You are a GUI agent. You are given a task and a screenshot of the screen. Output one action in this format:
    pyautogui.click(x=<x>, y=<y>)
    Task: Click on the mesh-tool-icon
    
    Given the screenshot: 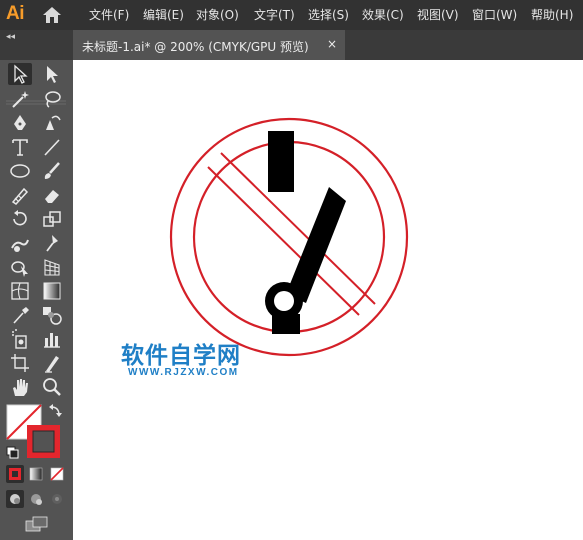 What is the action you would take?
    pyautogui.click(x=20, y=291)
    